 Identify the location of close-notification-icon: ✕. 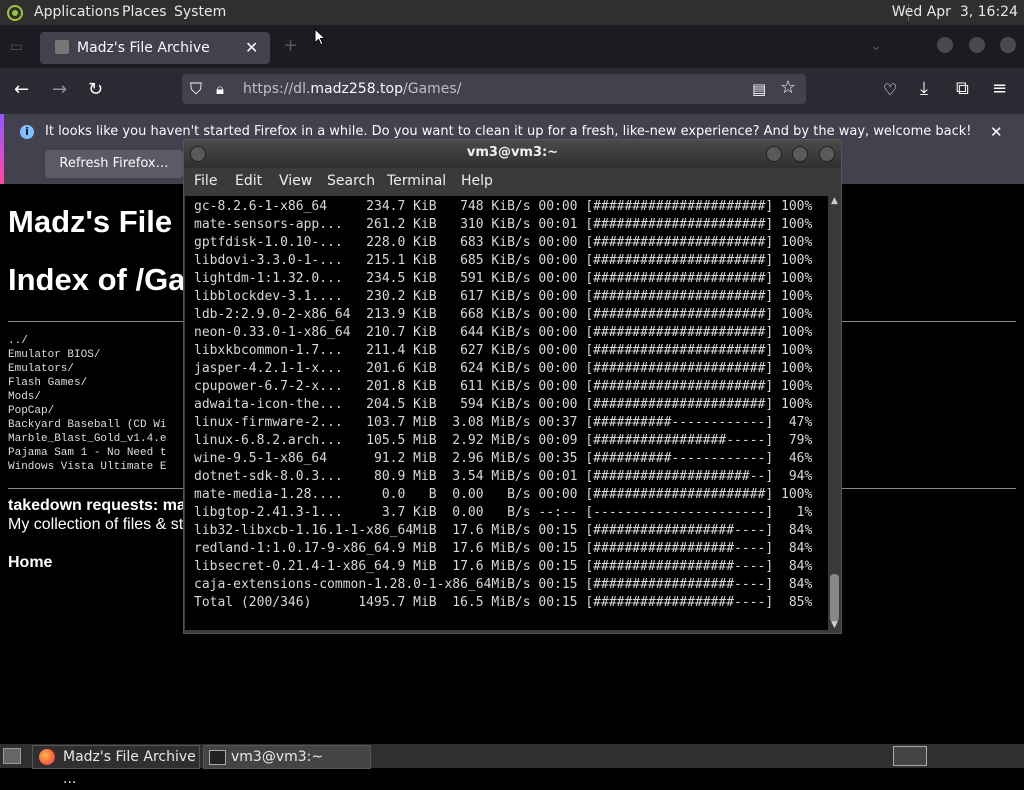
(996, 132).